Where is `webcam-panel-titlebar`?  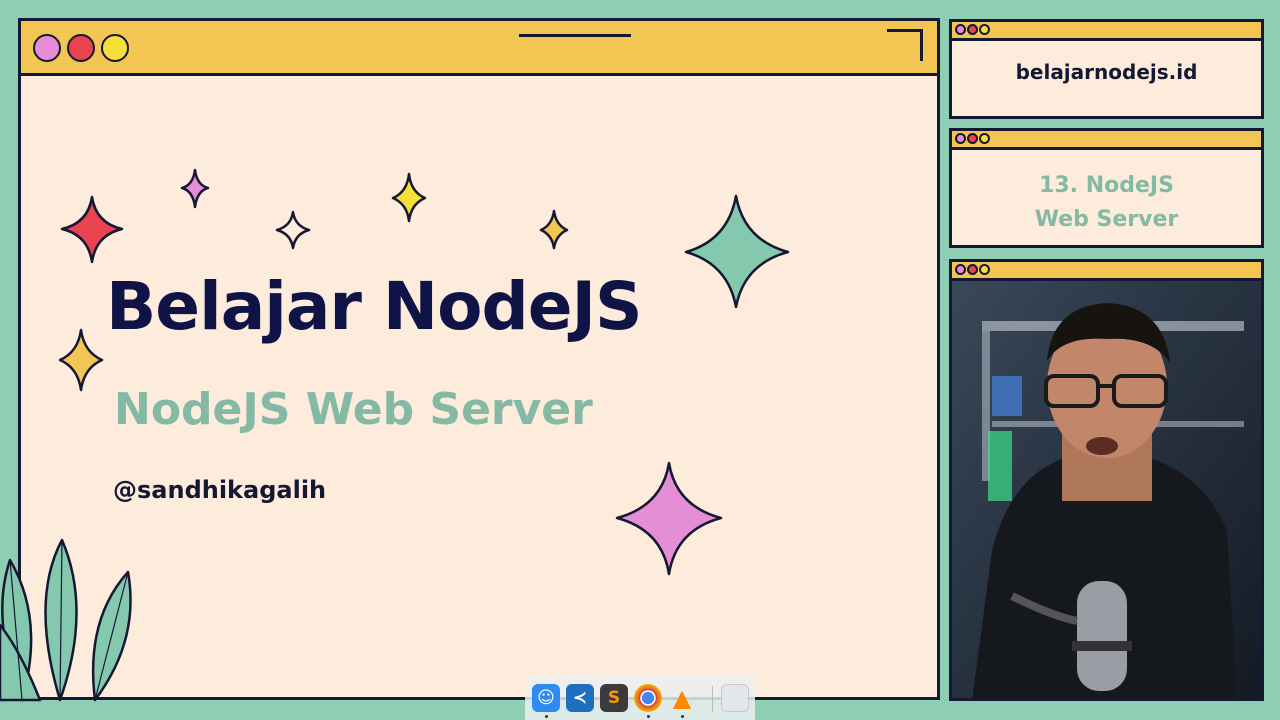 webcam-panel-titlebar is located at coordinates (1106, 271).